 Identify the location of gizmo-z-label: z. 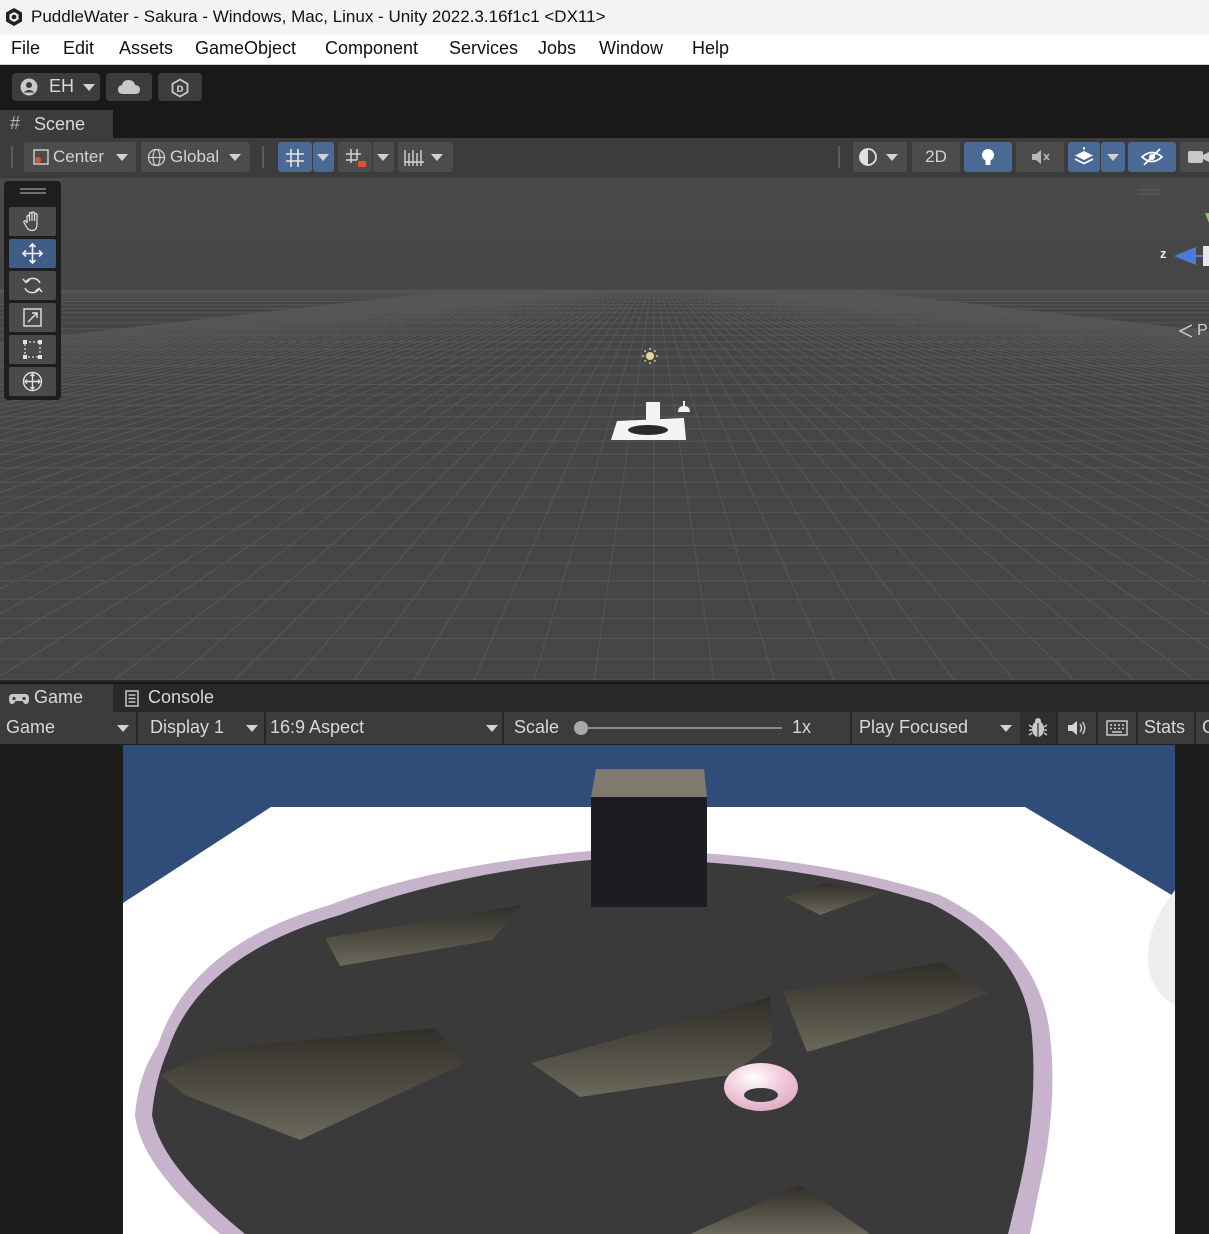
(1163, 253).